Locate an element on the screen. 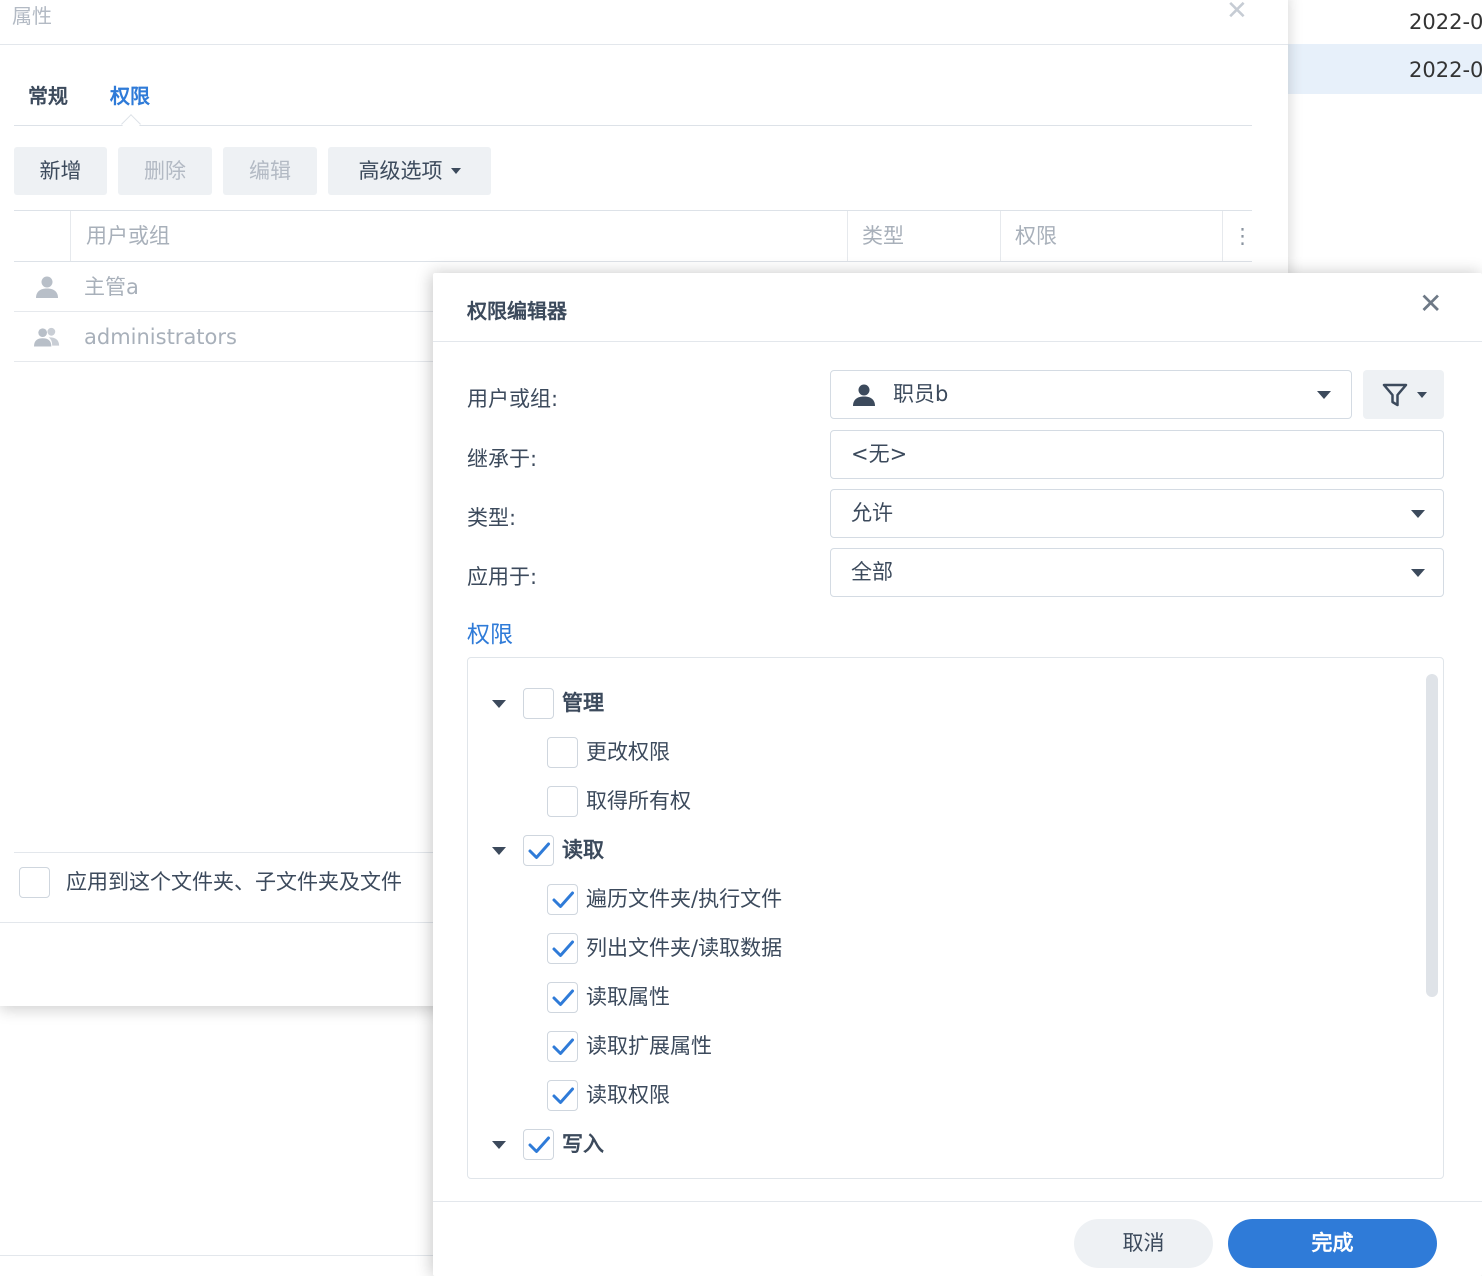  user-or-group-label: 用户或组: is located at coordinates (513, 399).